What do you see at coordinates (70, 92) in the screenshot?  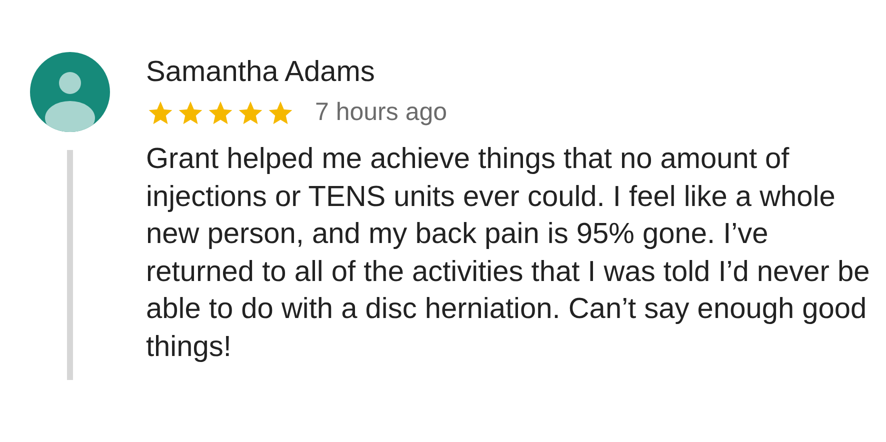 I see `avatar-icon` at bounding box center [70, 92].